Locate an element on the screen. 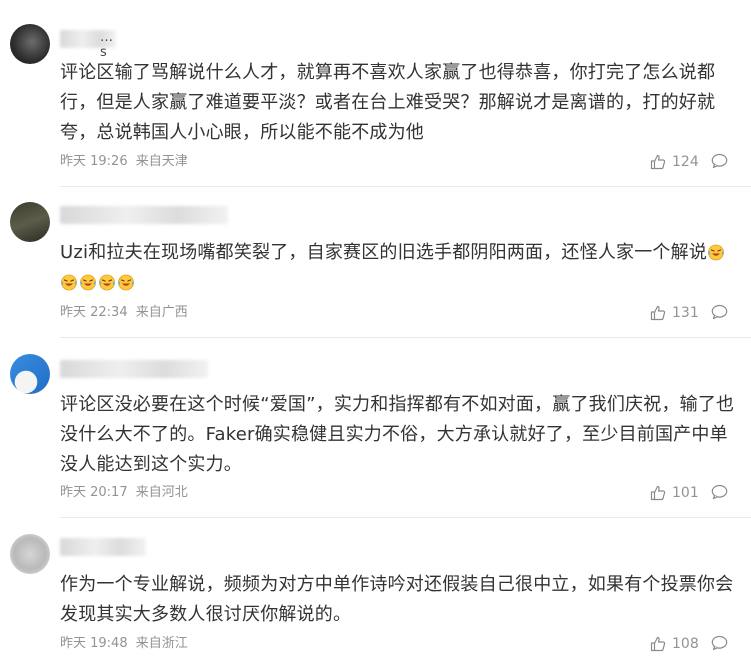  comment-time: 昨天 19:48 is located at coordinates (94, 643).